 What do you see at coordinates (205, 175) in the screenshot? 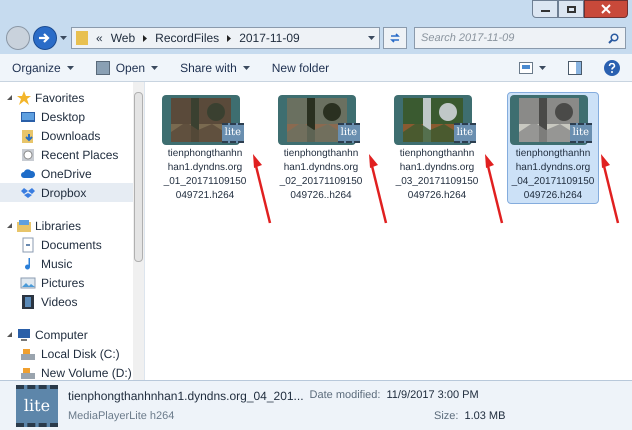
I see `file-name: tienphongthanhn han1.dyndns.org _01_20171109150 049721.h264` at bounding box center [205, 175].